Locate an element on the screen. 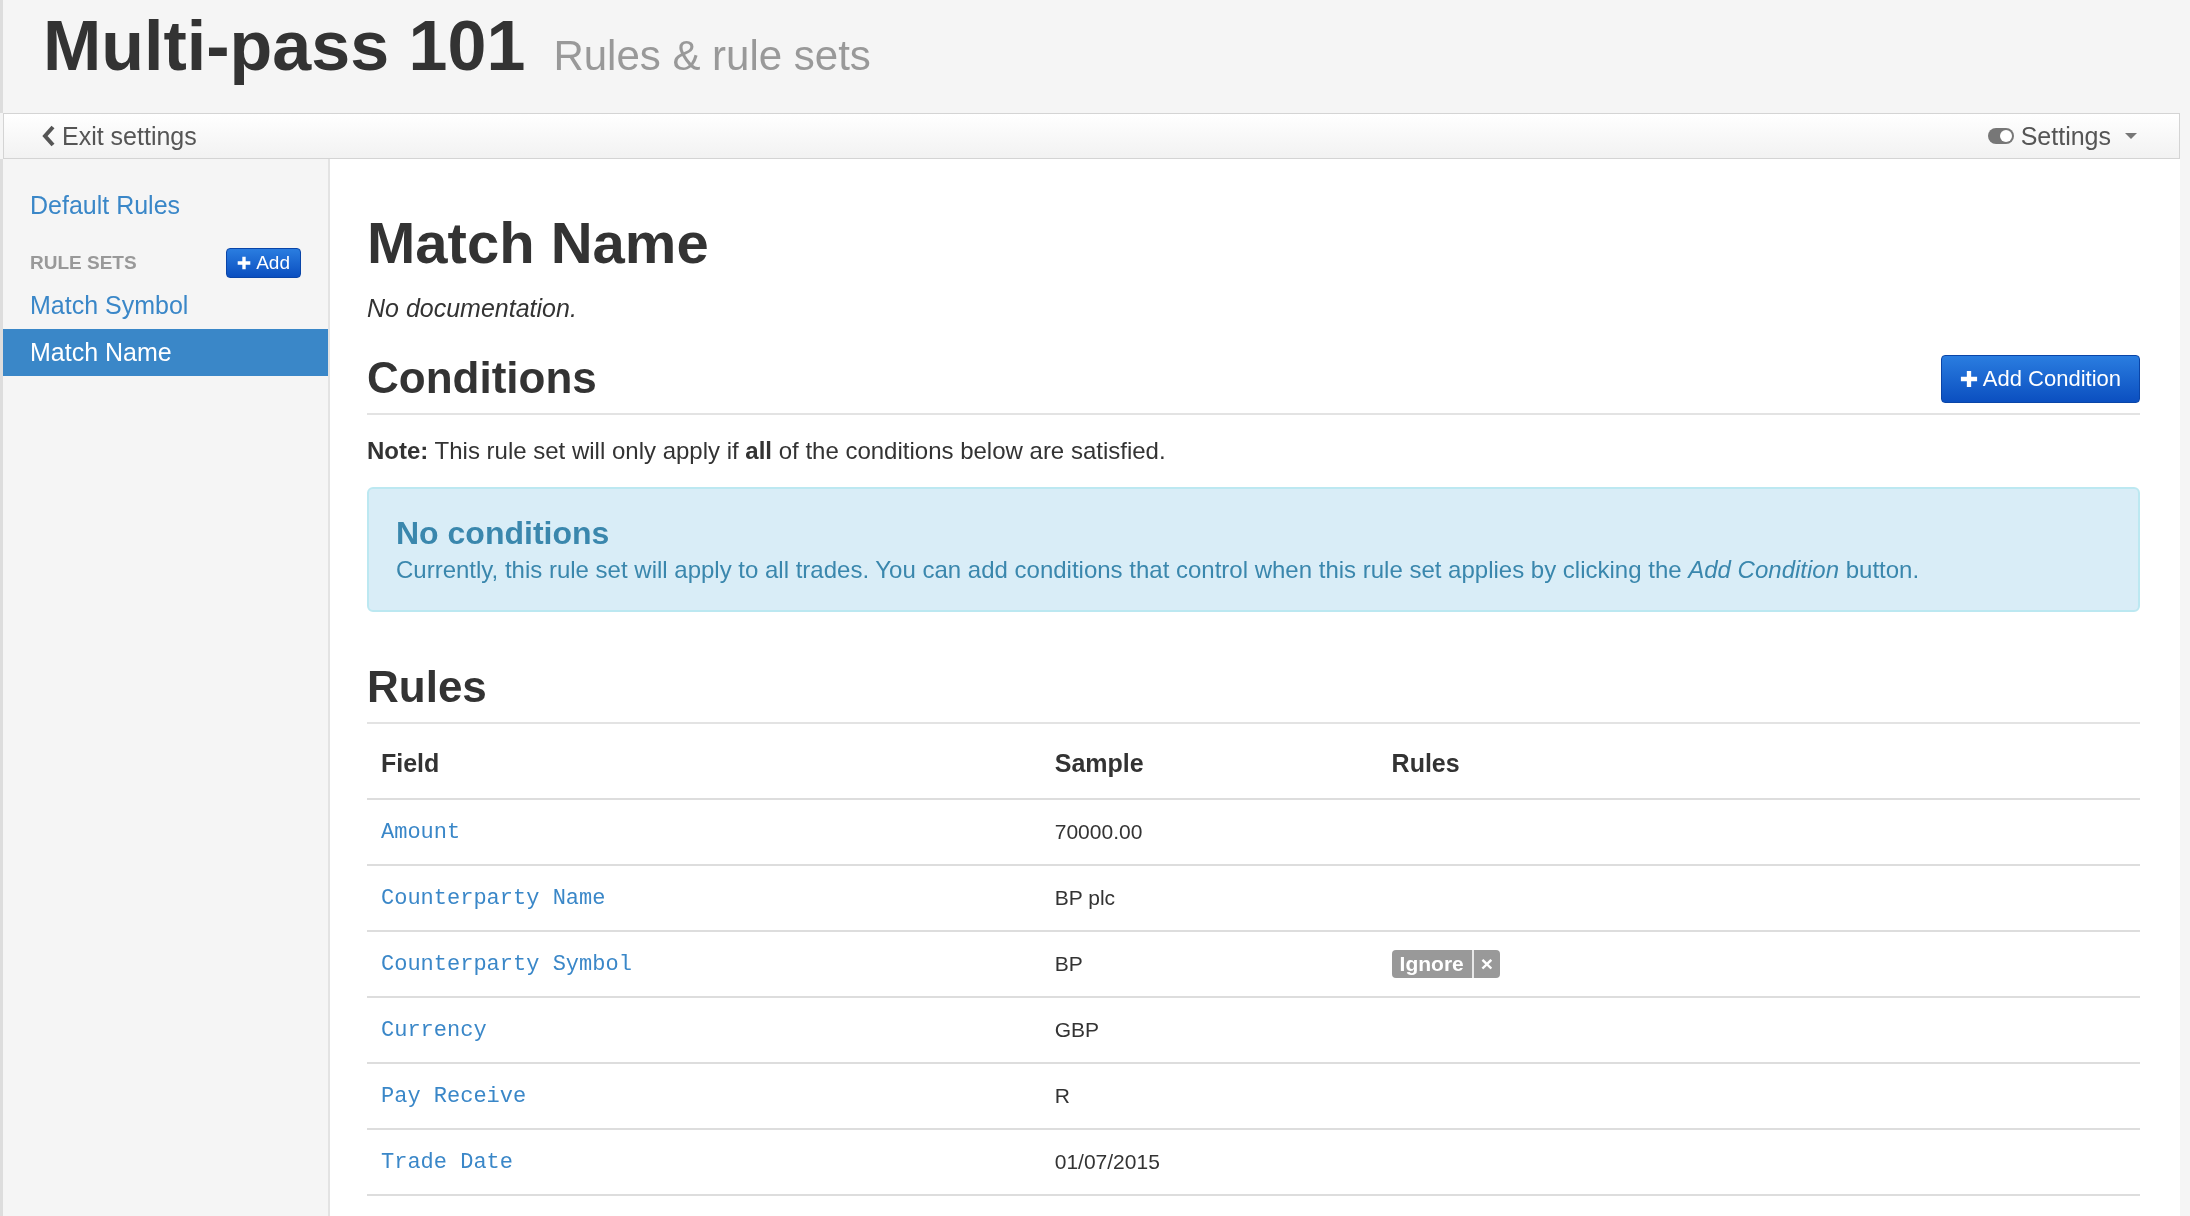 This screenshot has height=1216, width=2190. table-cell: GBP is located at coordinates (1077, 1029).